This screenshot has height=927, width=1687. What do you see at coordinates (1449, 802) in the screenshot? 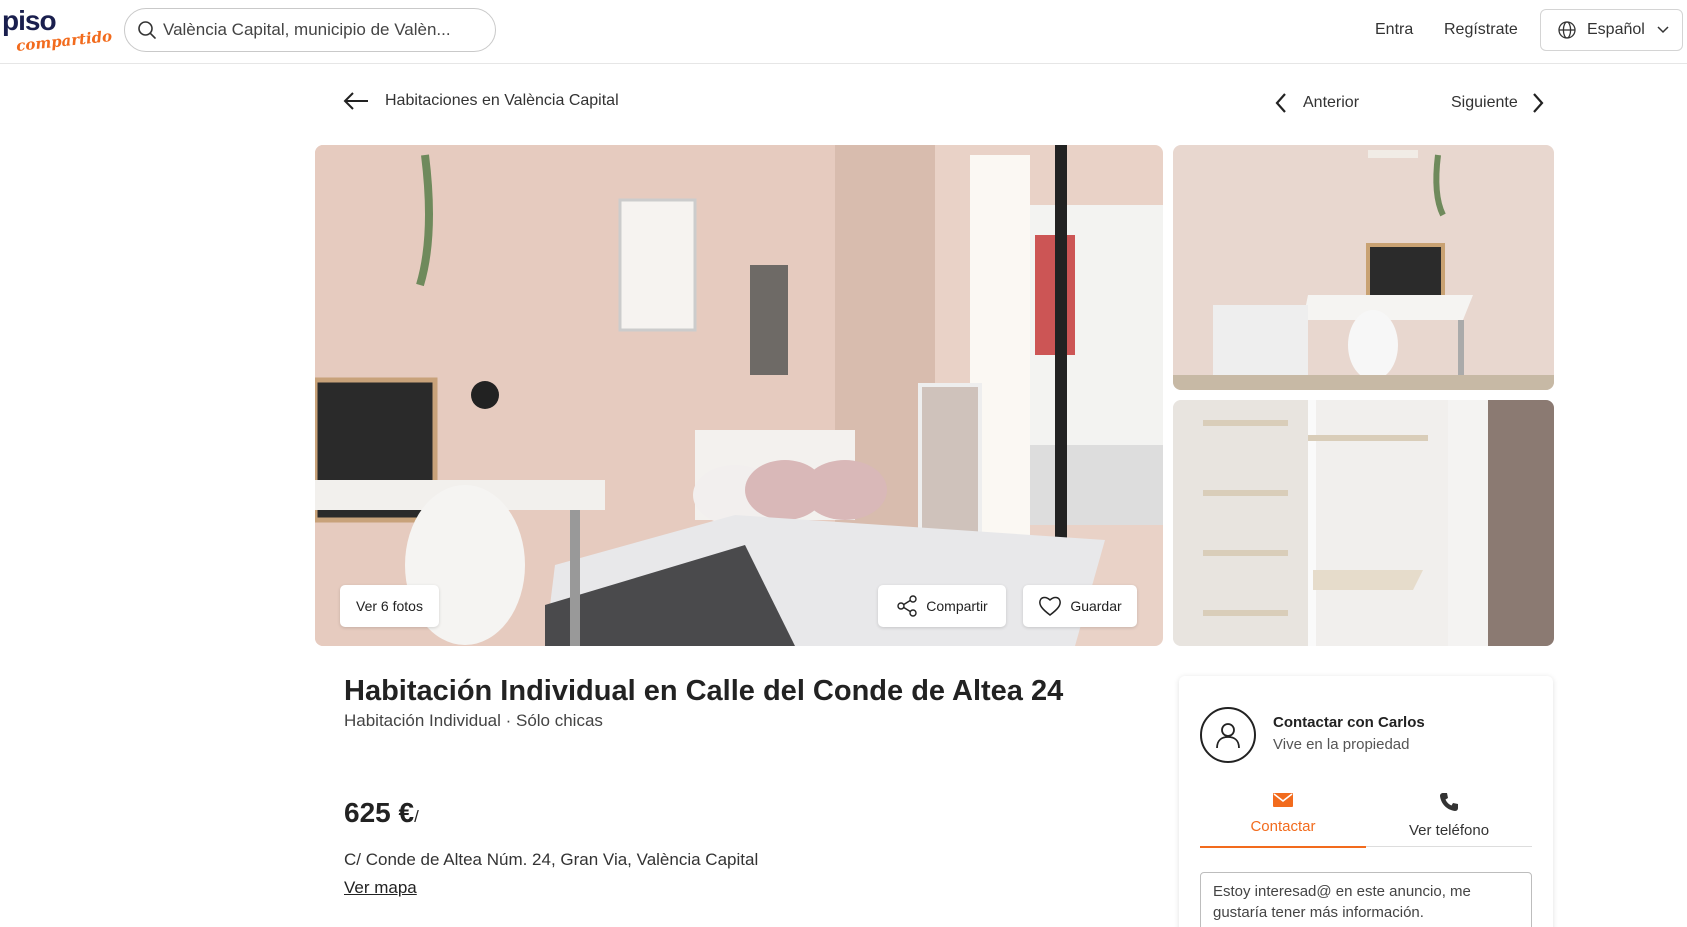
I see `phone-icon` at bounding box center [1449, 802].